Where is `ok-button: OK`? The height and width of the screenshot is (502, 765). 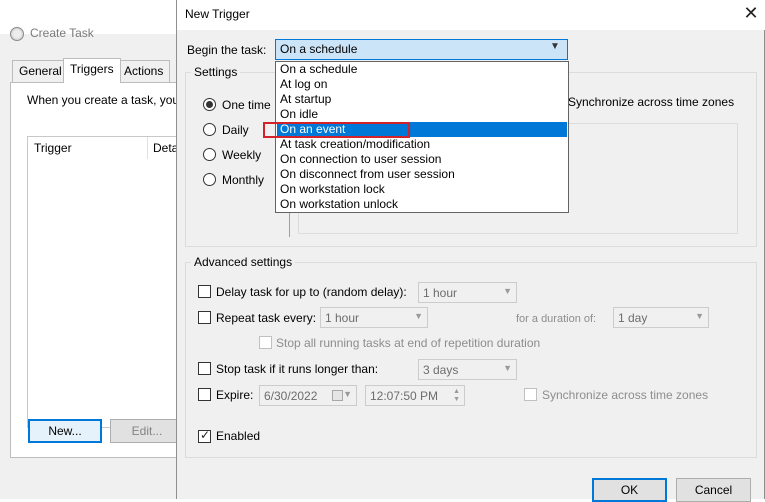 ok-button: OK is located at coordinates (629, 490).